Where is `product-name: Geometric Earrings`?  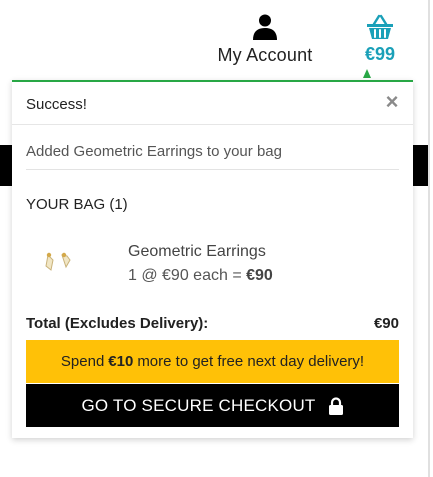 product-name: Geometric Earrings is located at coordinates (197, 252).